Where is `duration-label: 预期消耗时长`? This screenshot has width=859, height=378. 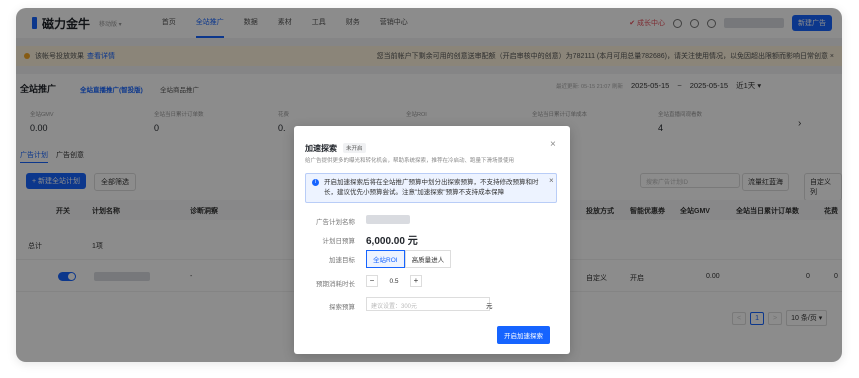 duration-label: 预期消耗时长 is located at coordinates (335, 284).